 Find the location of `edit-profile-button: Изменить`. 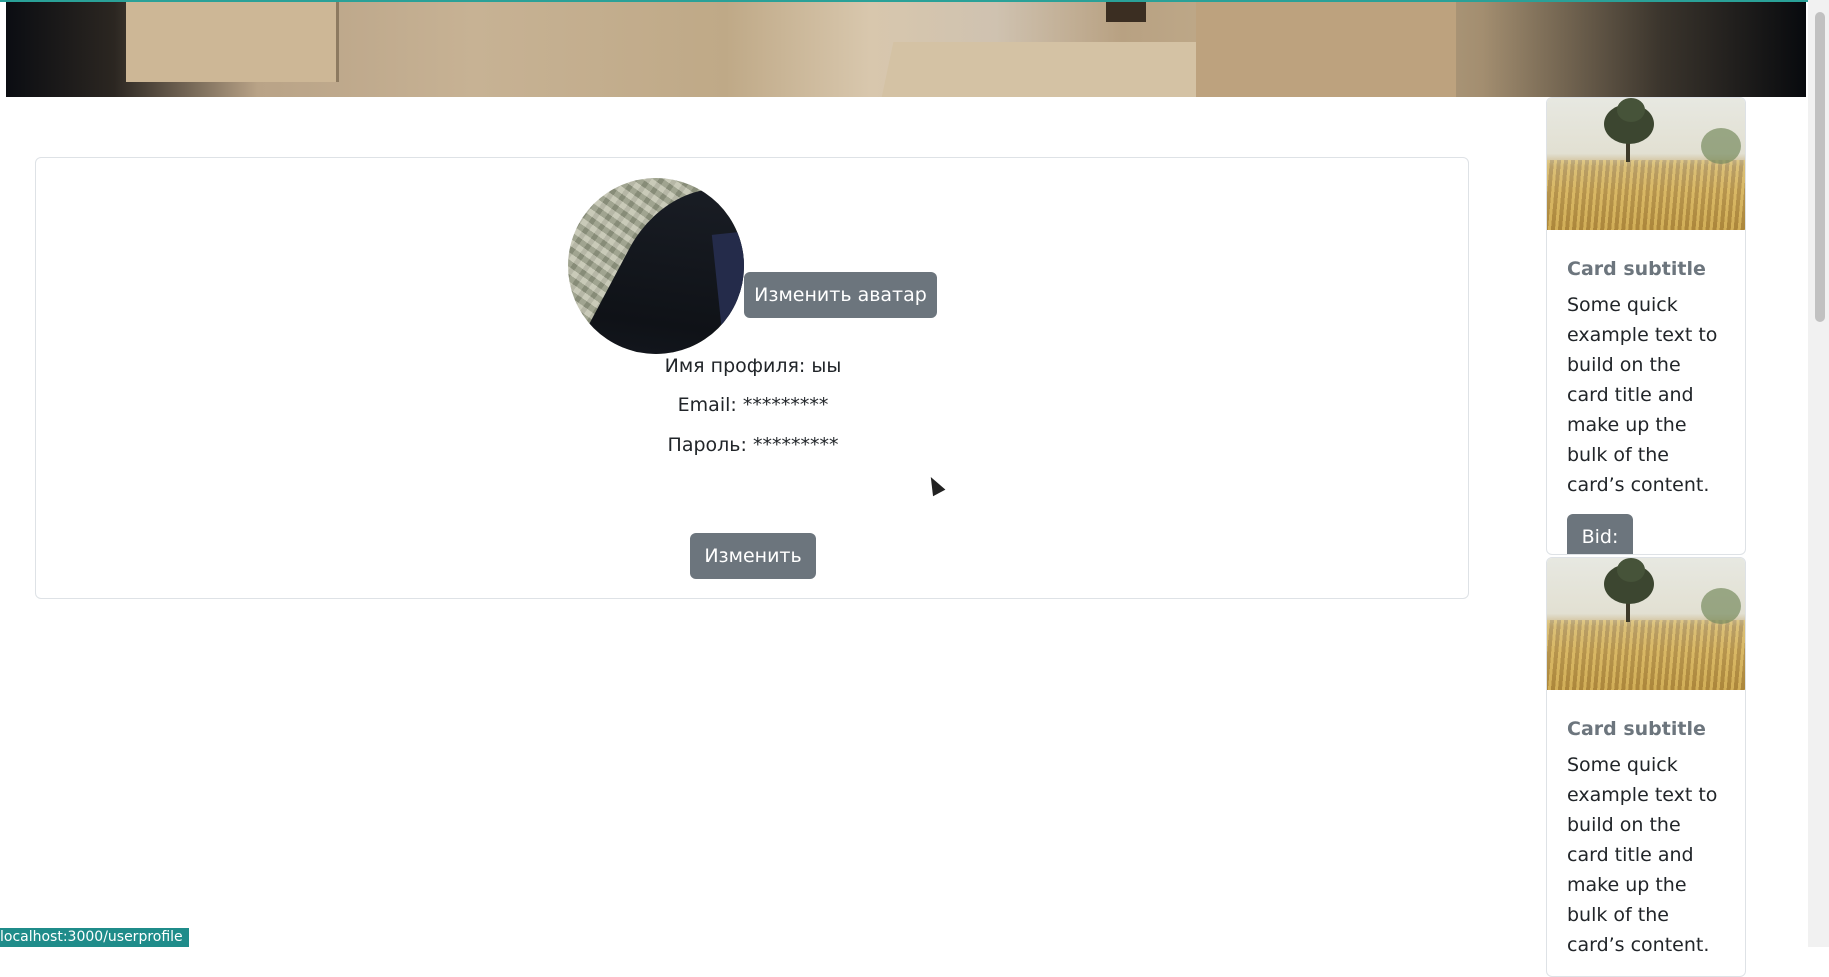

edit-profile-button: Изменить is located at coordinates (753, 556).